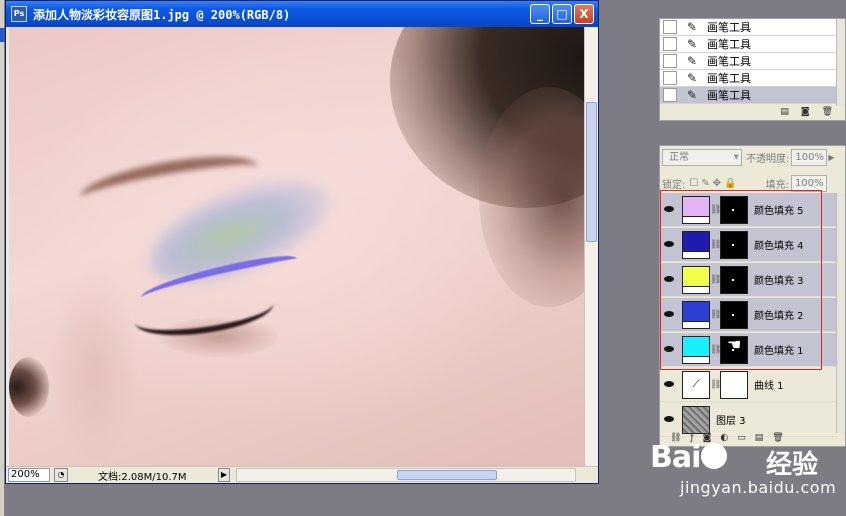 The height and width of the screenshot is (516, 846). I want to click on layer-row: 图层 3, so click(748, 420).